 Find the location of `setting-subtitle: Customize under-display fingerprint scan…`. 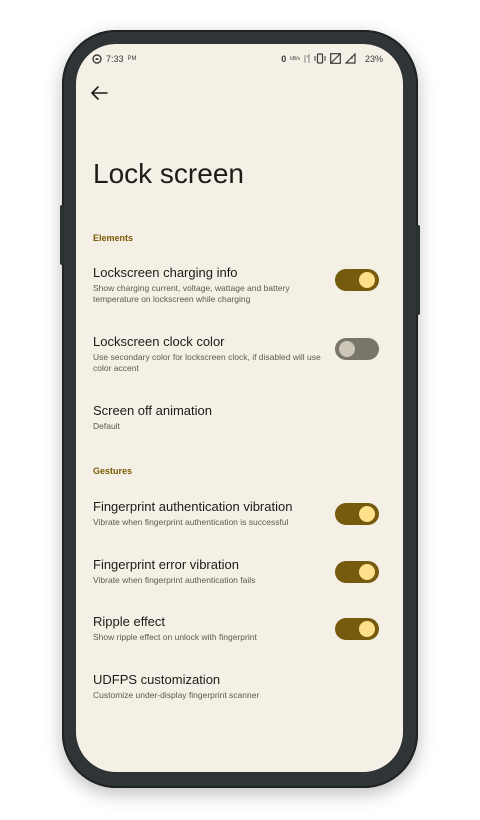

setting-subtitle: Customize under-display fingerprint scan… is located at coordinates (176, 695).